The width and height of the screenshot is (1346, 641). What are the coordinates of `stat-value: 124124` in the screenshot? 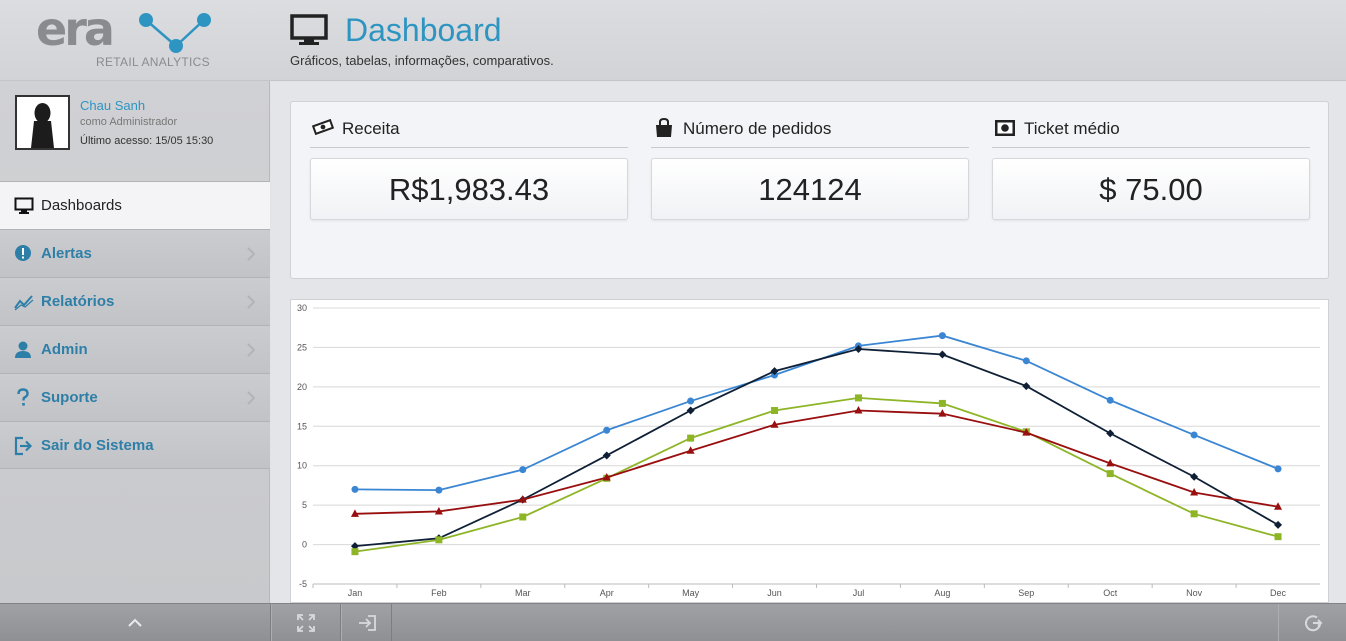 It's located at (810, 189).